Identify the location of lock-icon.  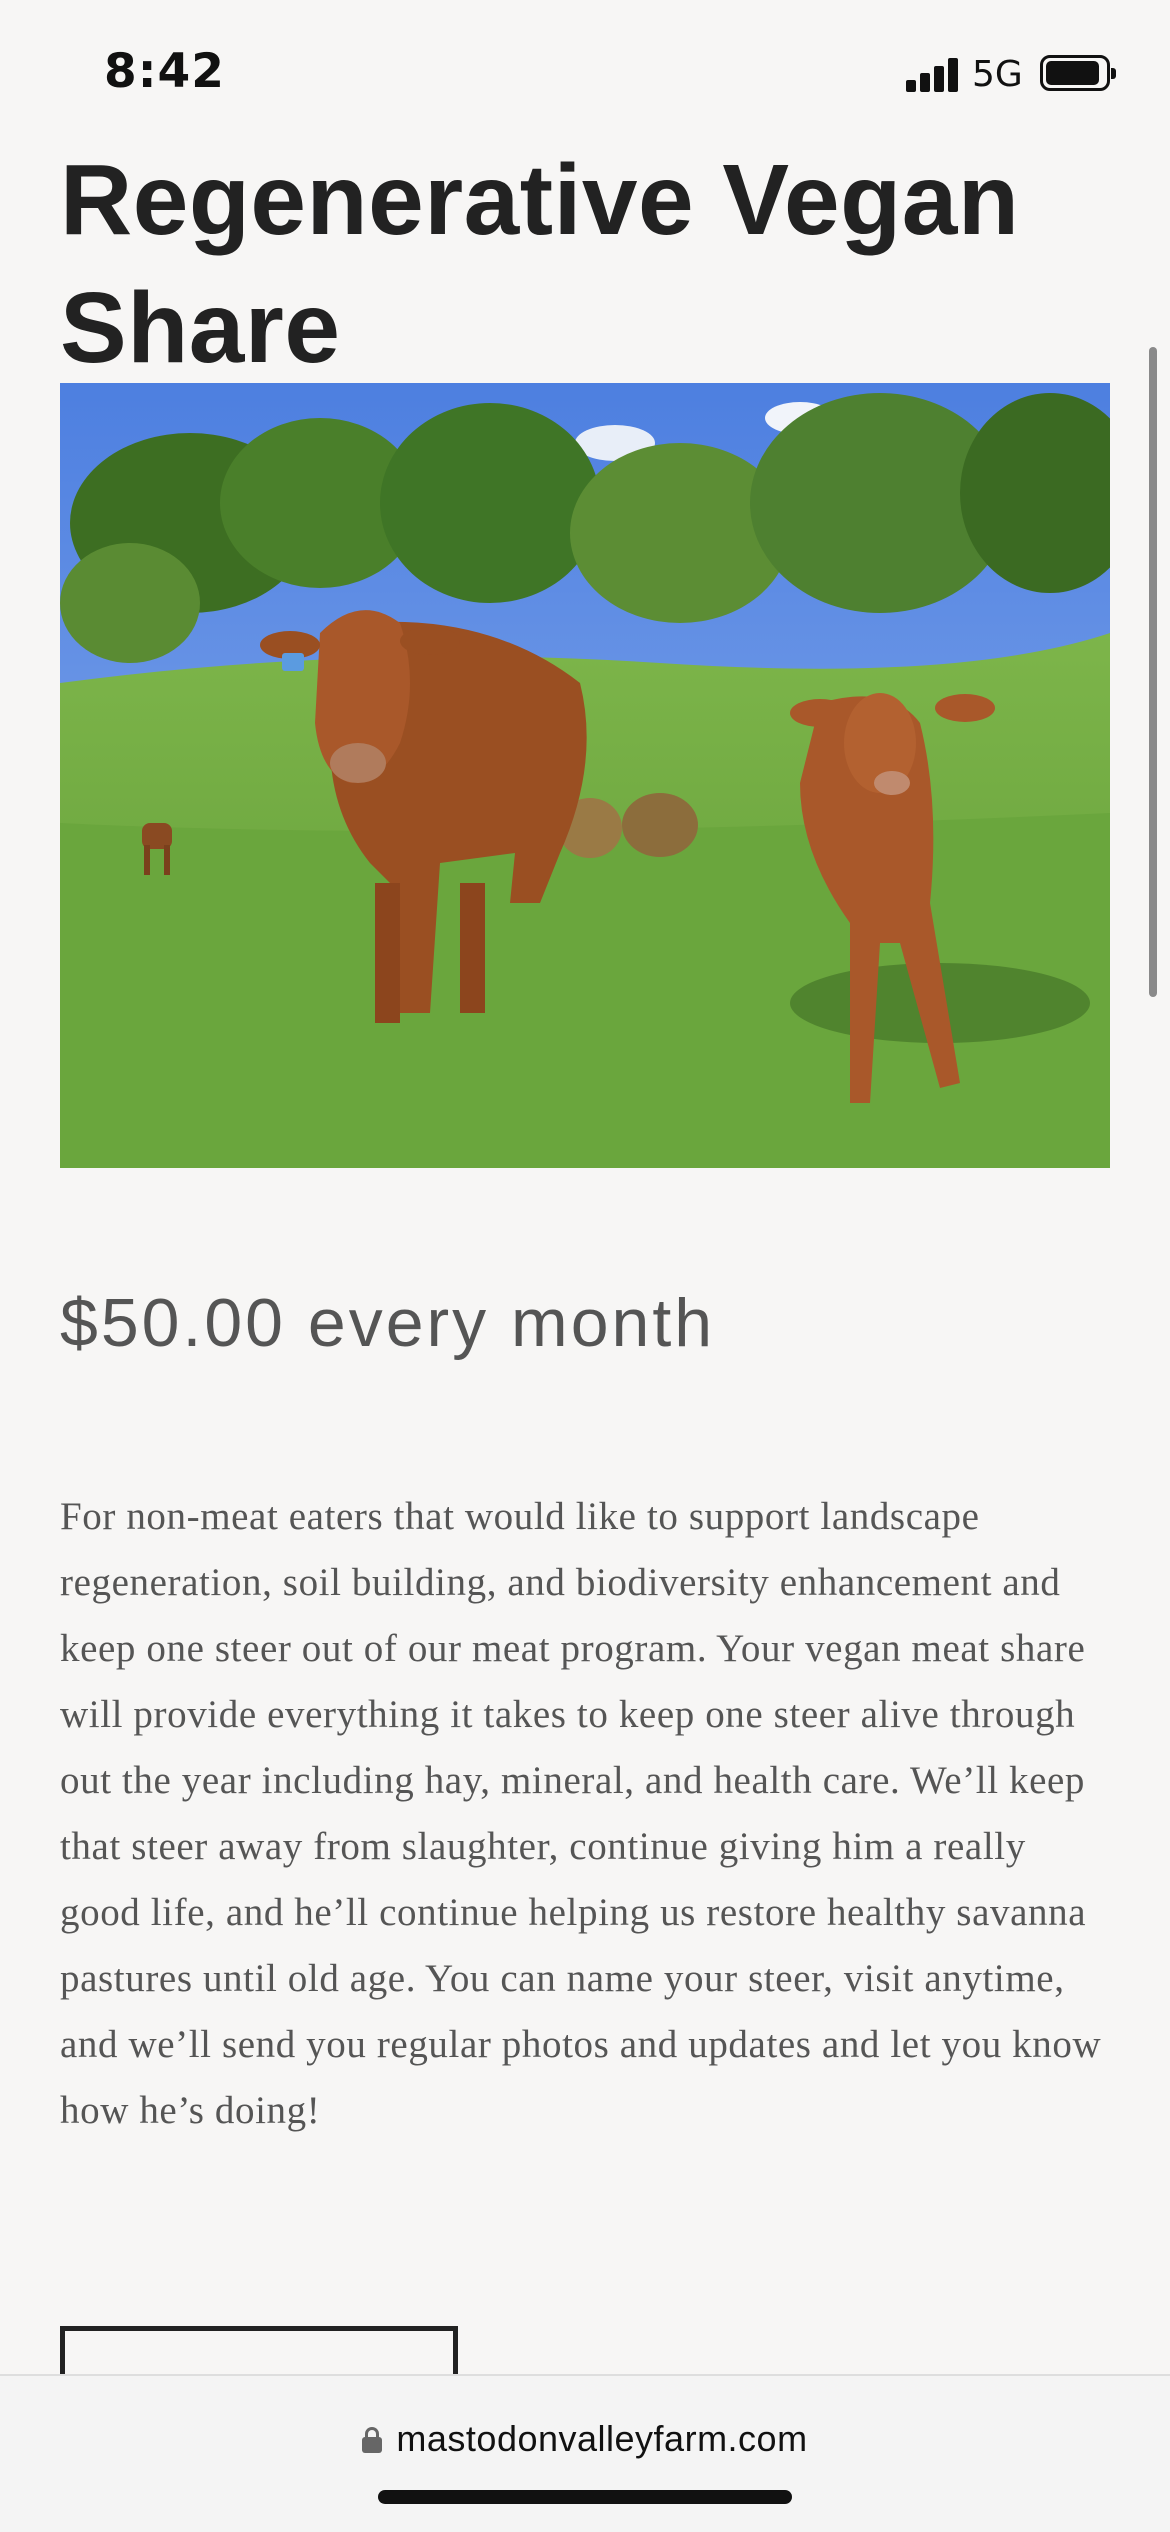
(372, 2440).